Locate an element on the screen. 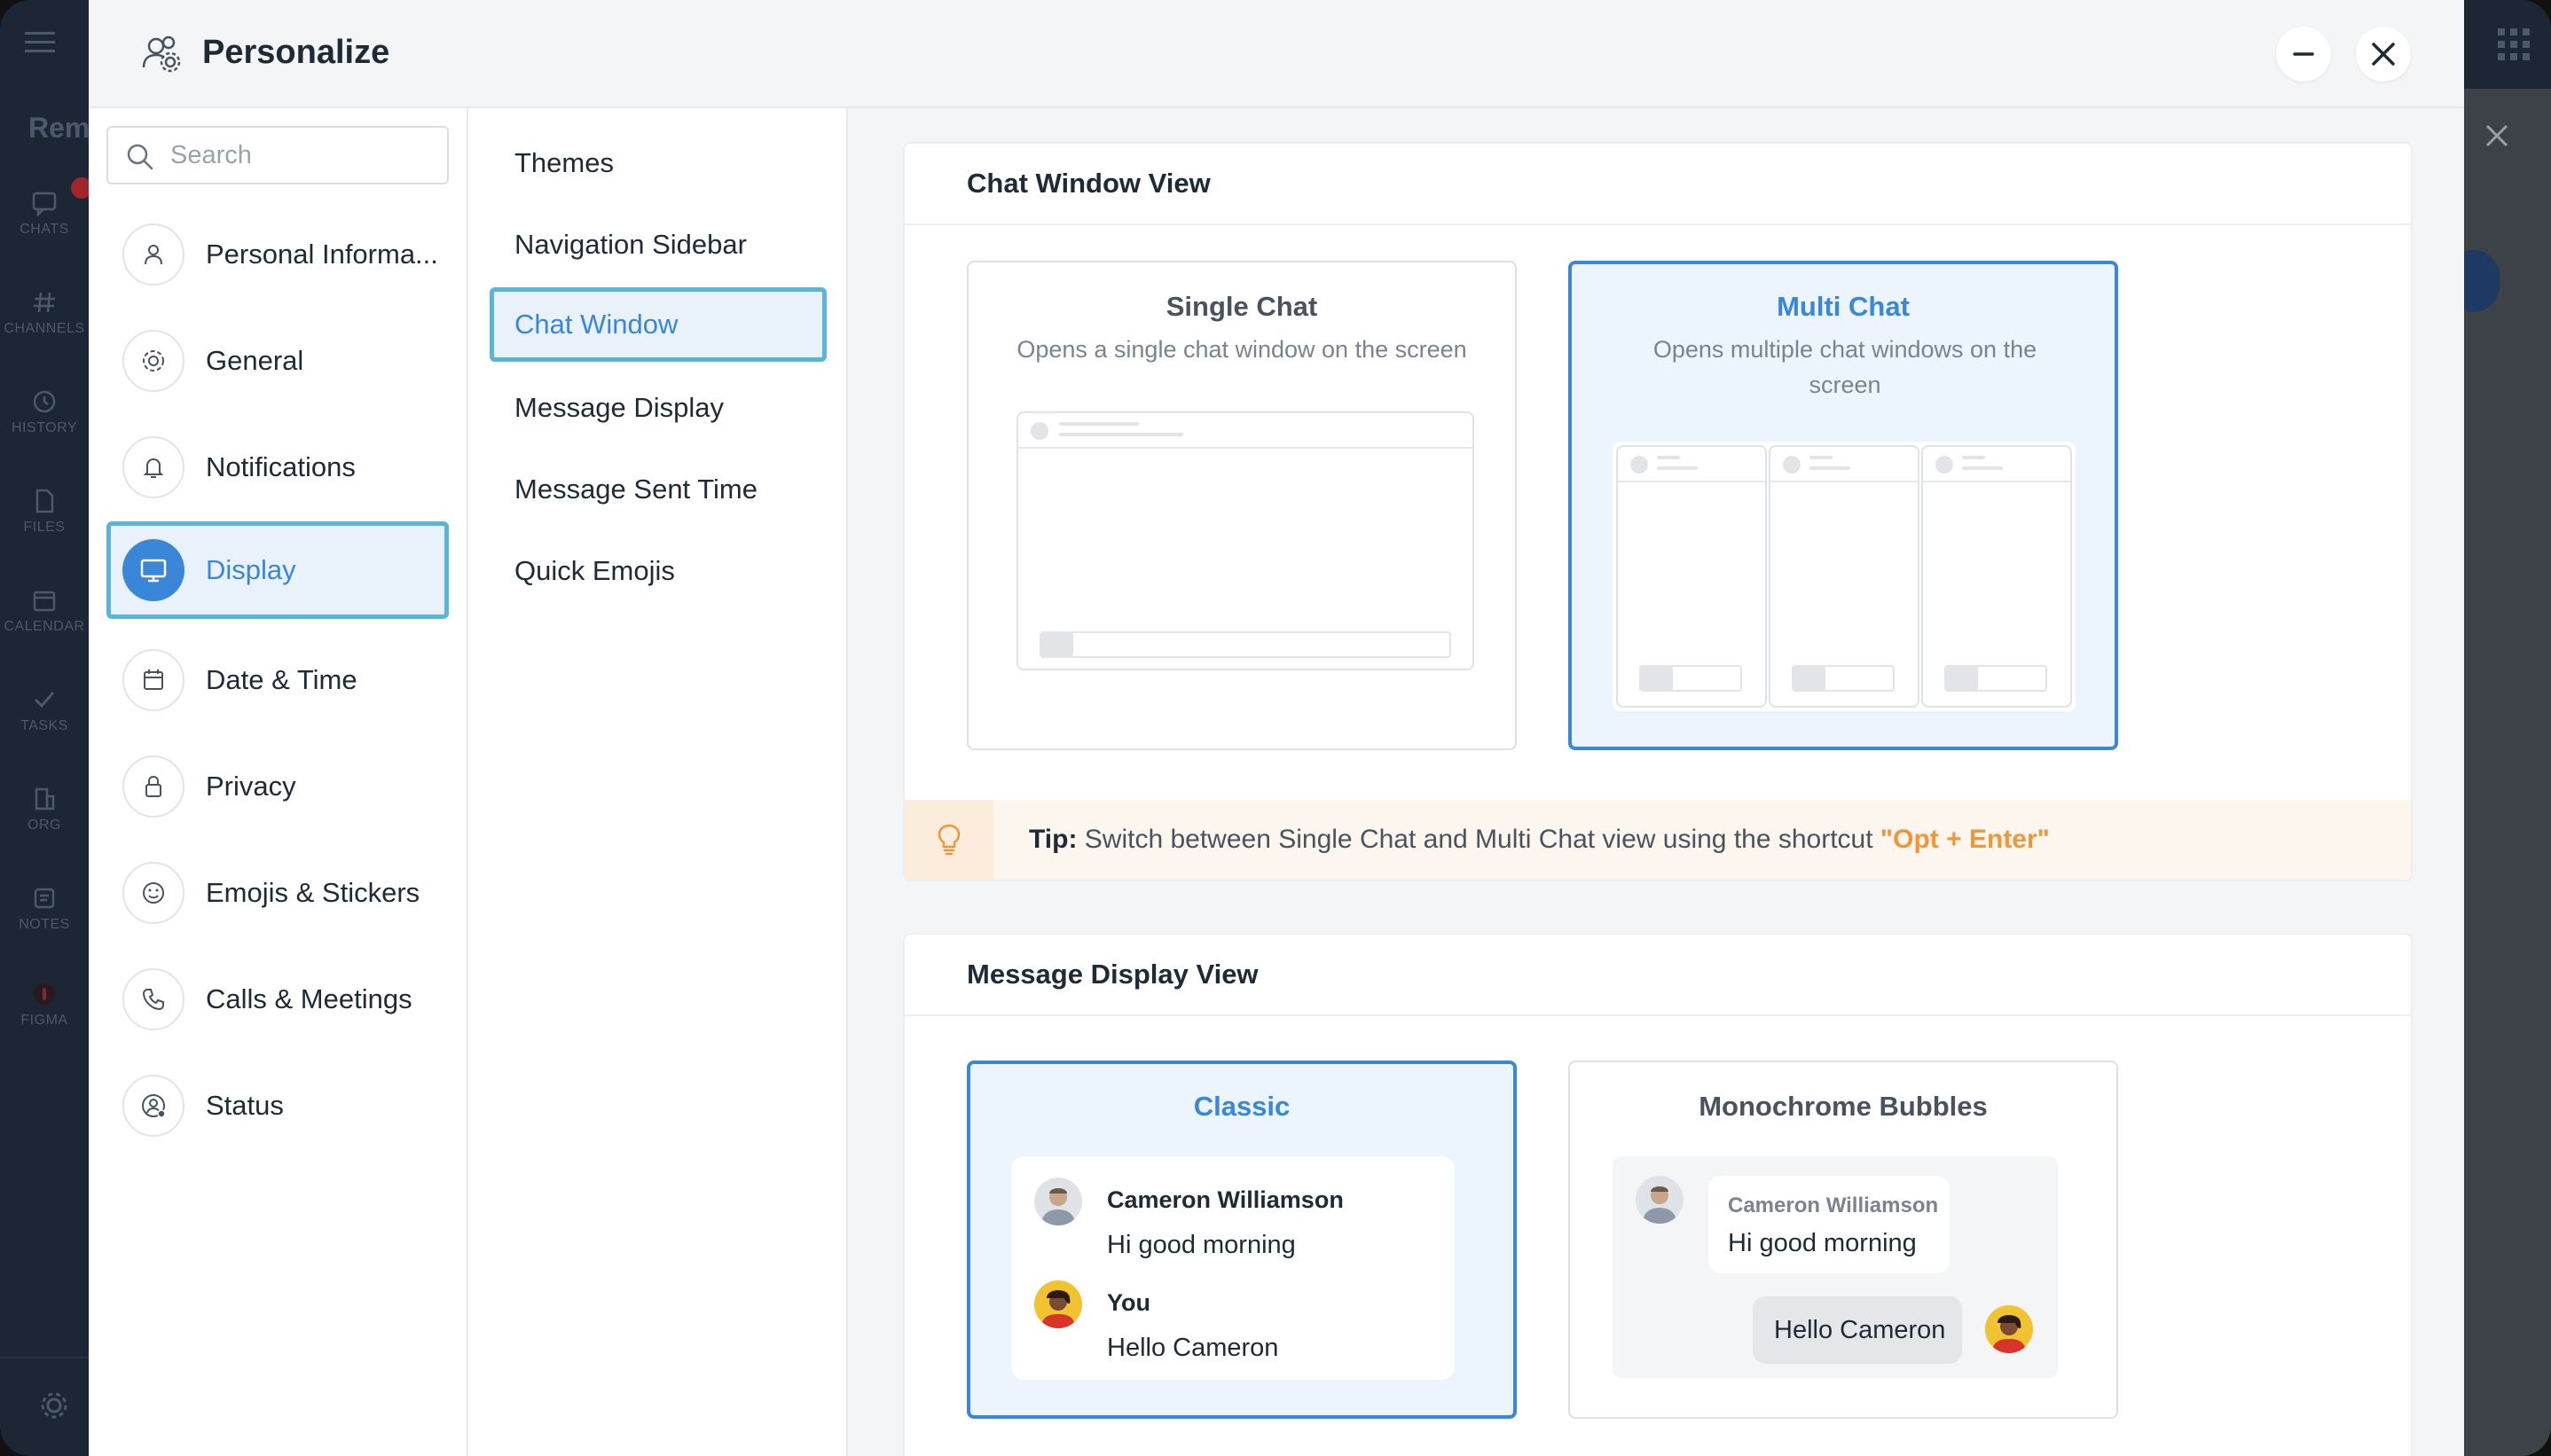  people-settings-icon is located at coordinates (161, 54).